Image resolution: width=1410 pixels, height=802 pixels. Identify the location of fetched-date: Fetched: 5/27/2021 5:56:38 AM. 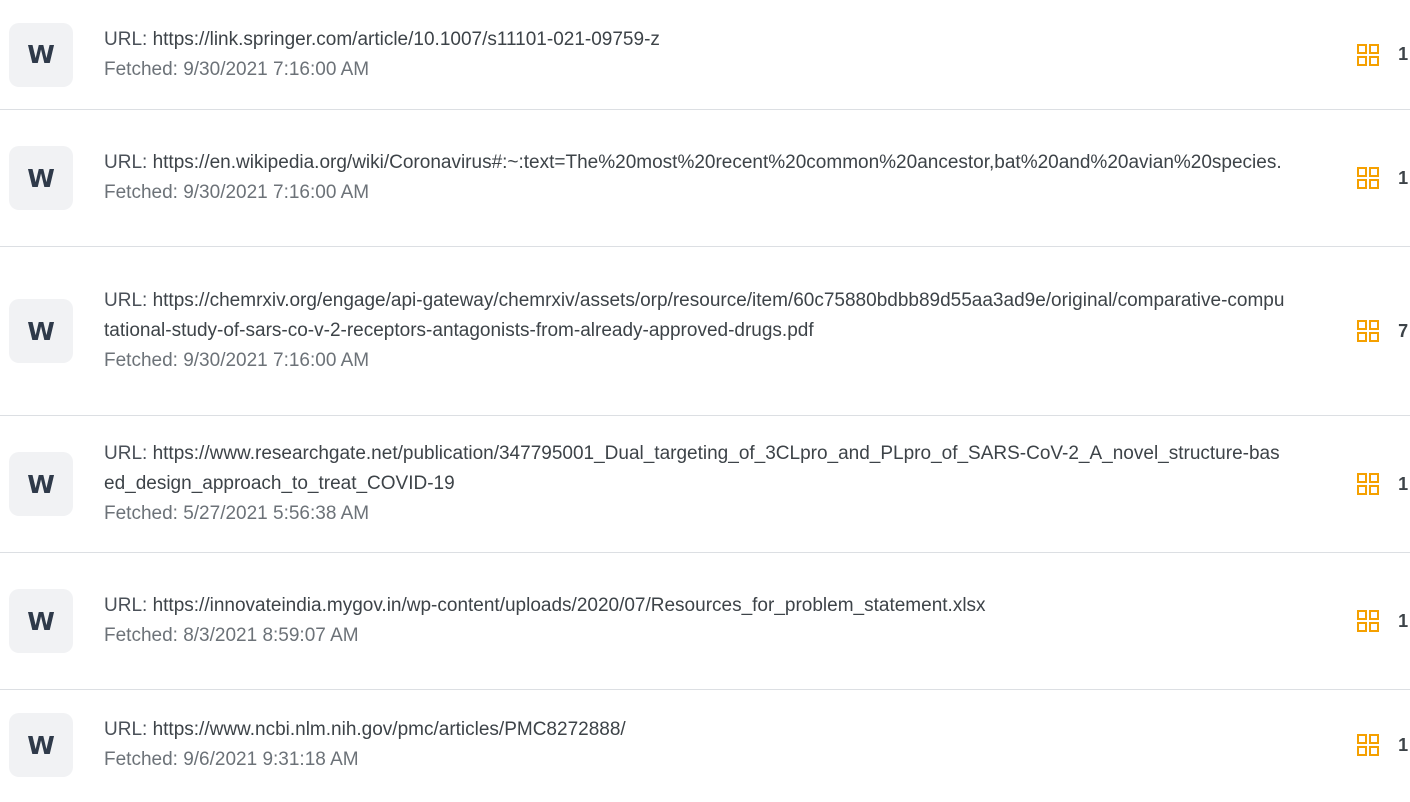
(237, 513).